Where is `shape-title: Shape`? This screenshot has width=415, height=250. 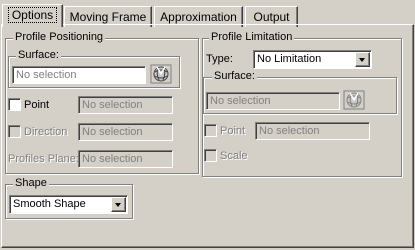 shape-title: Shape is located at coordinates (31, 183).